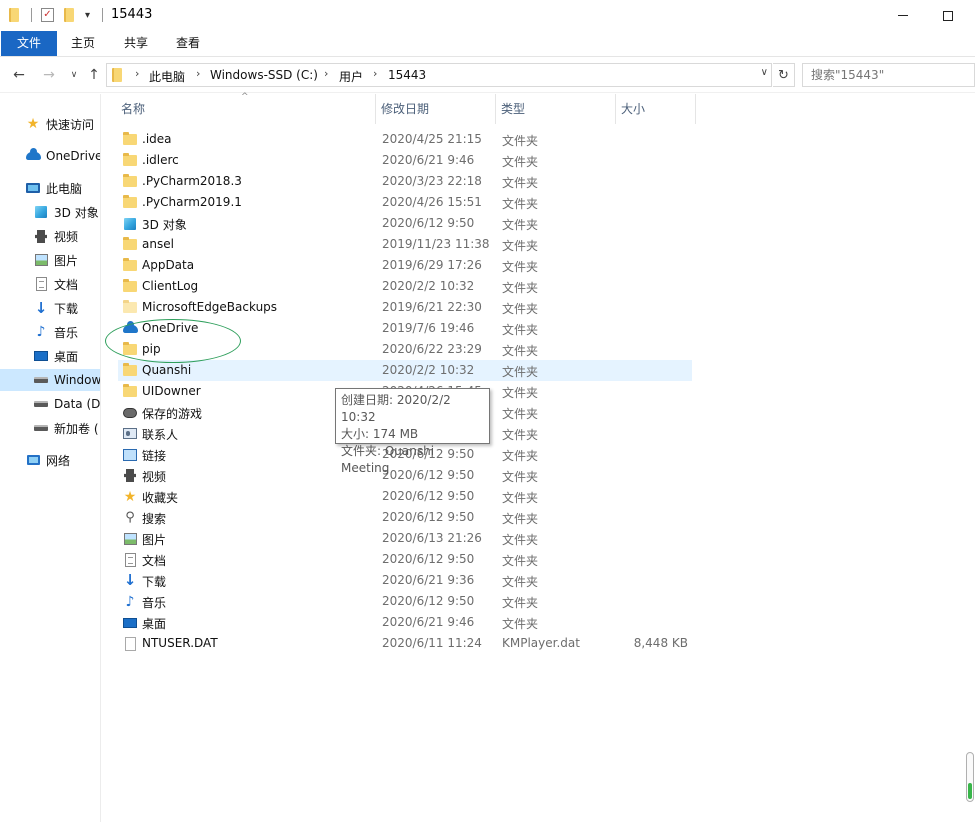 The image size is (975, 822). Describe the element at coordinates (405, 580) in the screenshot. I see `file-row: ↓ 下载 2020/6/21 9:36 文件夹` at that location.